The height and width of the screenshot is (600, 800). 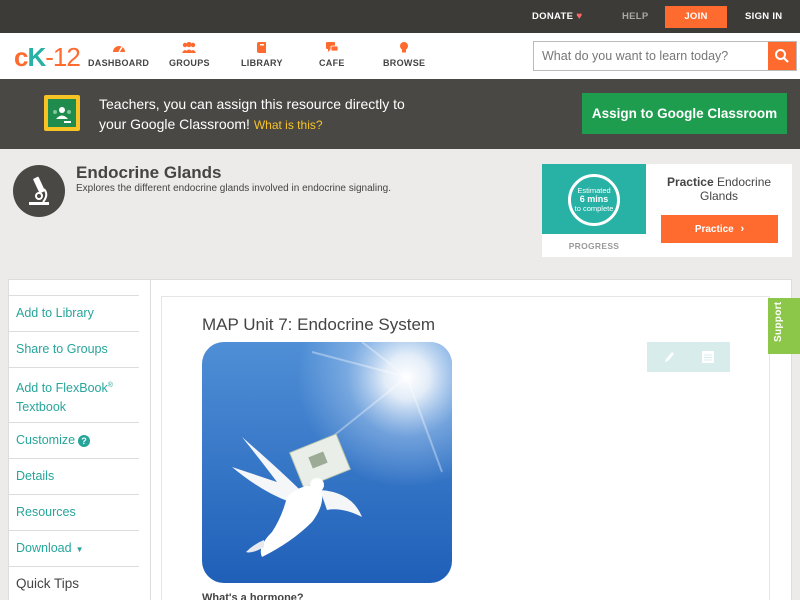 I want to click on pencil-icon, so click(x=669, y=357).